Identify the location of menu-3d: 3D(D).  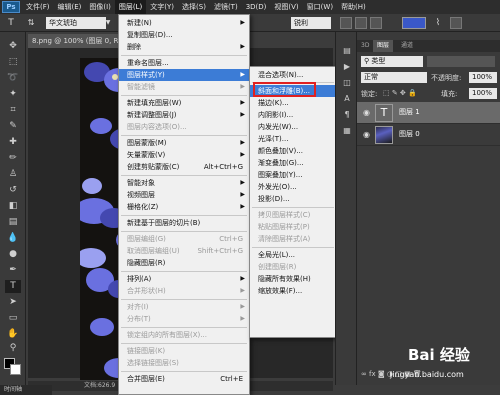
(256, 7).